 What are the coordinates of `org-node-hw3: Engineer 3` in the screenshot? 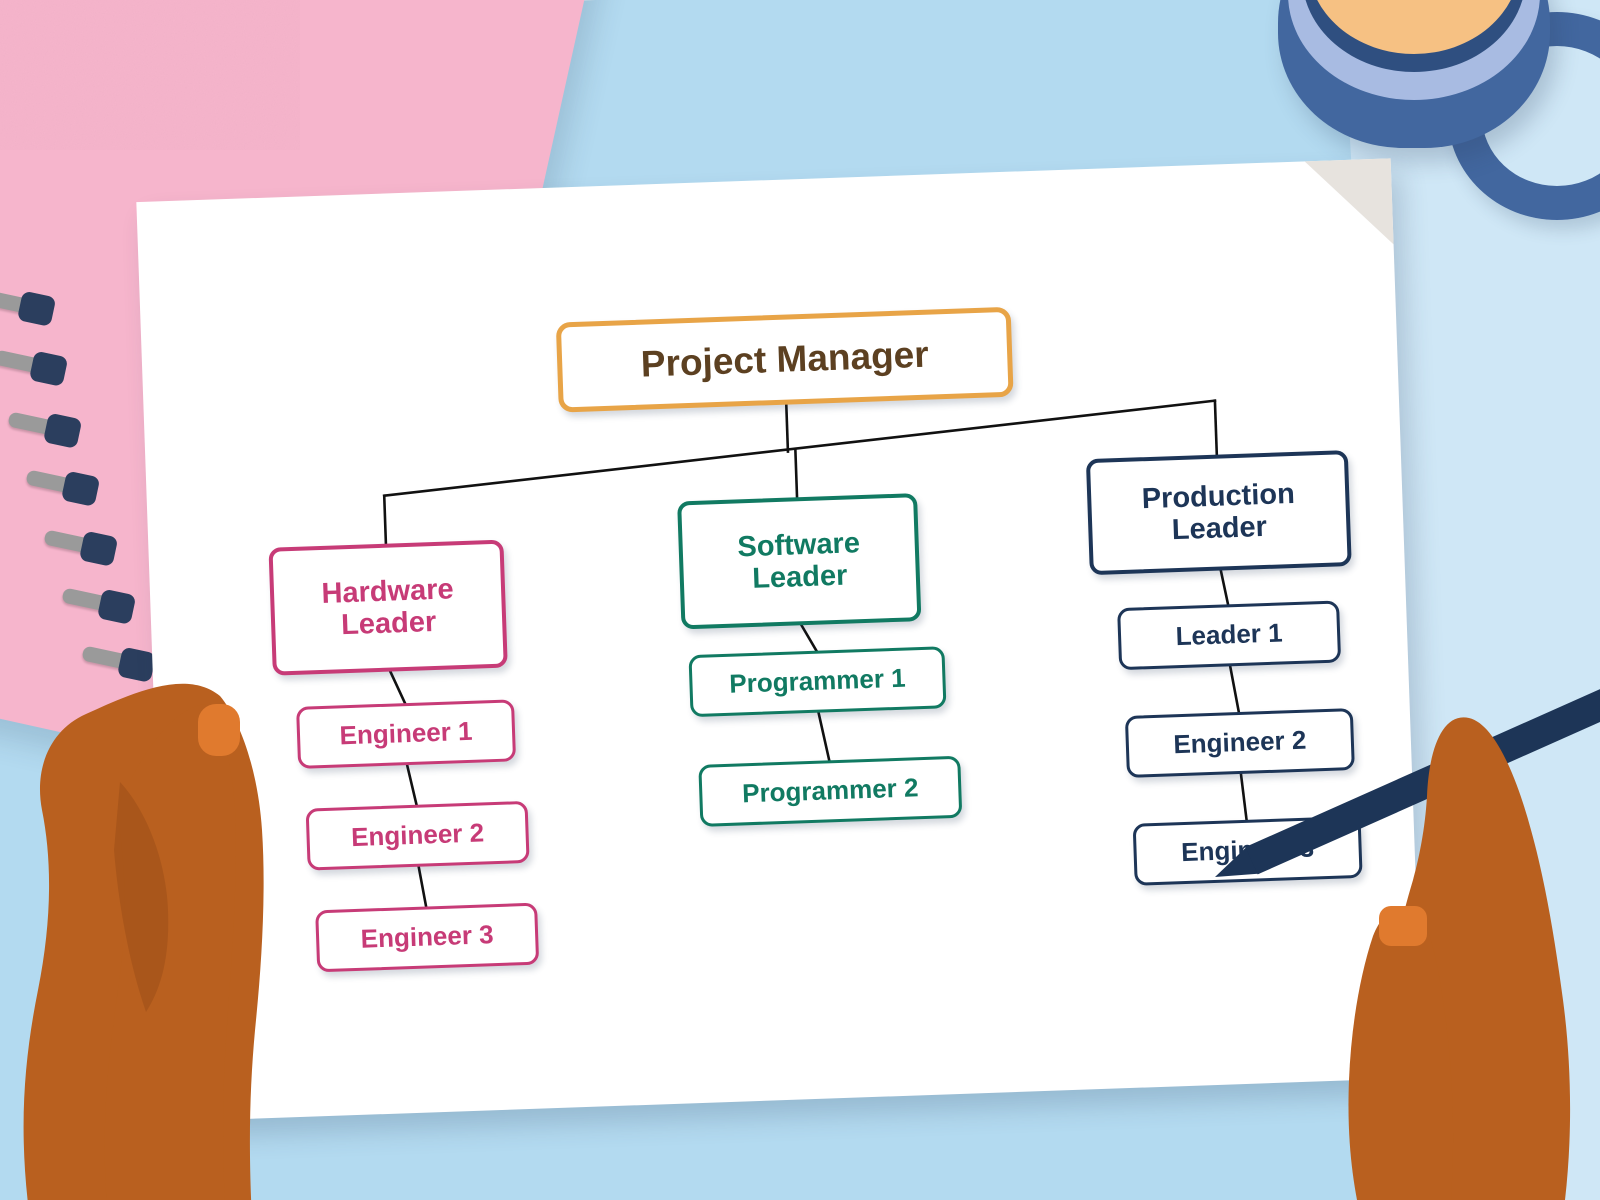 It's located at (427, 937).